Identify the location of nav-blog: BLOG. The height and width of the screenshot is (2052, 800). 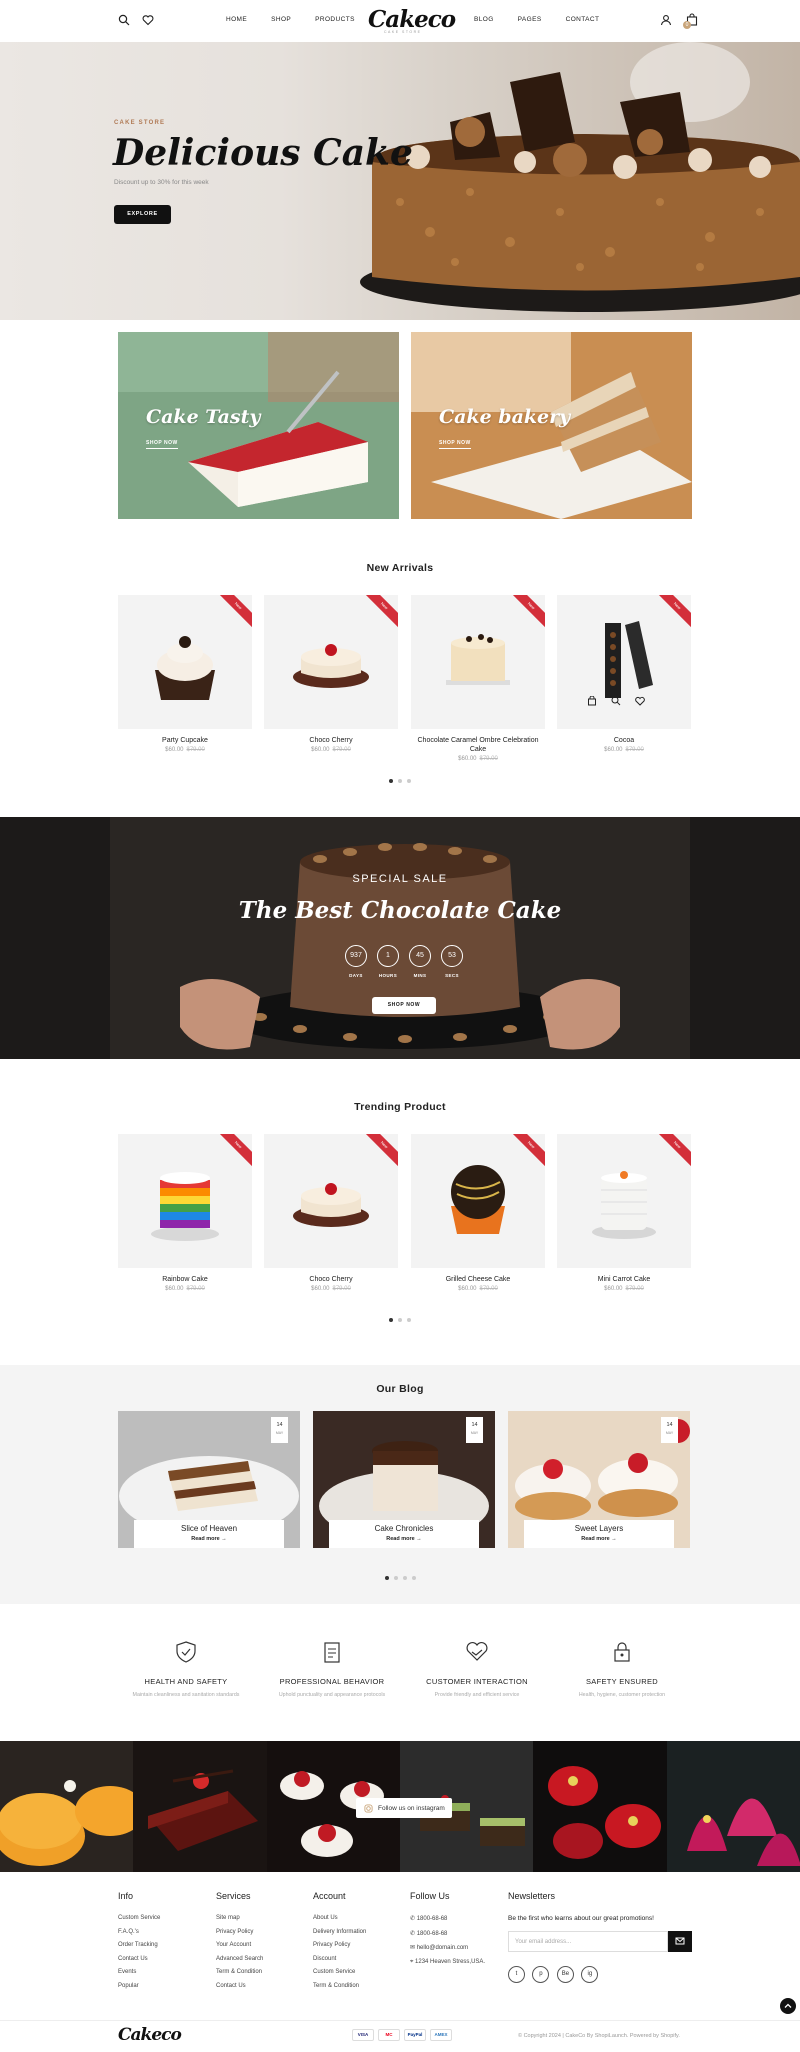
(484, 19).